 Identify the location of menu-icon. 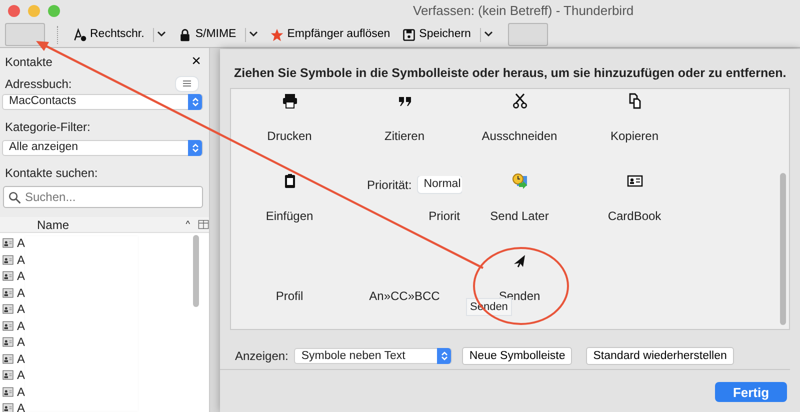
(187, 83).